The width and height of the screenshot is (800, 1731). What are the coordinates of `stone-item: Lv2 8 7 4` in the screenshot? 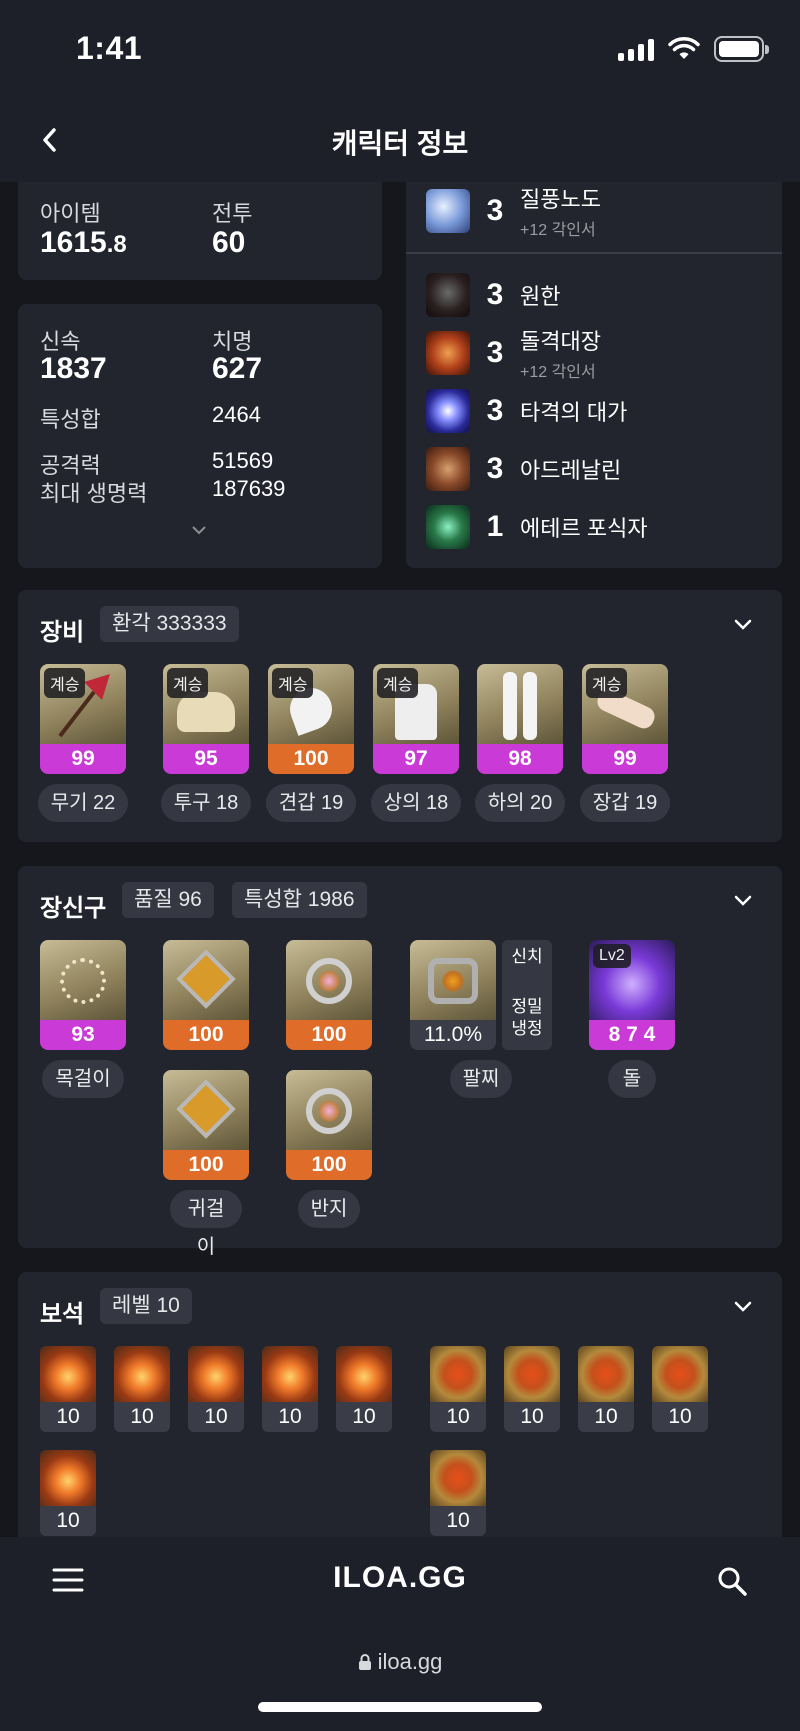 It's located at (632, 995).